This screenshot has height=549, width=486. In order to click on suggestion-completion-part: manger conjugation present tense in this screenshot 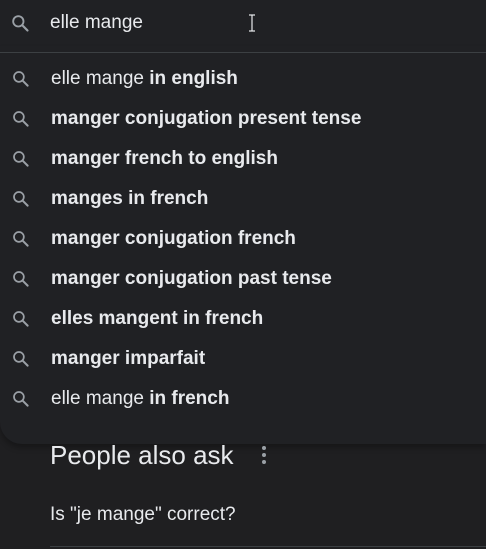, I will do `click(206, 118)`.